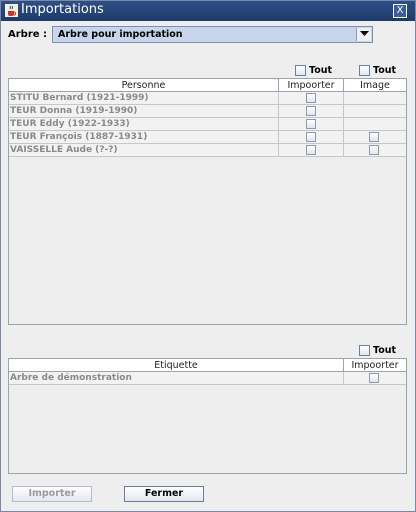 This screenshot has height=512, width=416. I want to click on column-header-label: Etiquette, so click(176, 365).